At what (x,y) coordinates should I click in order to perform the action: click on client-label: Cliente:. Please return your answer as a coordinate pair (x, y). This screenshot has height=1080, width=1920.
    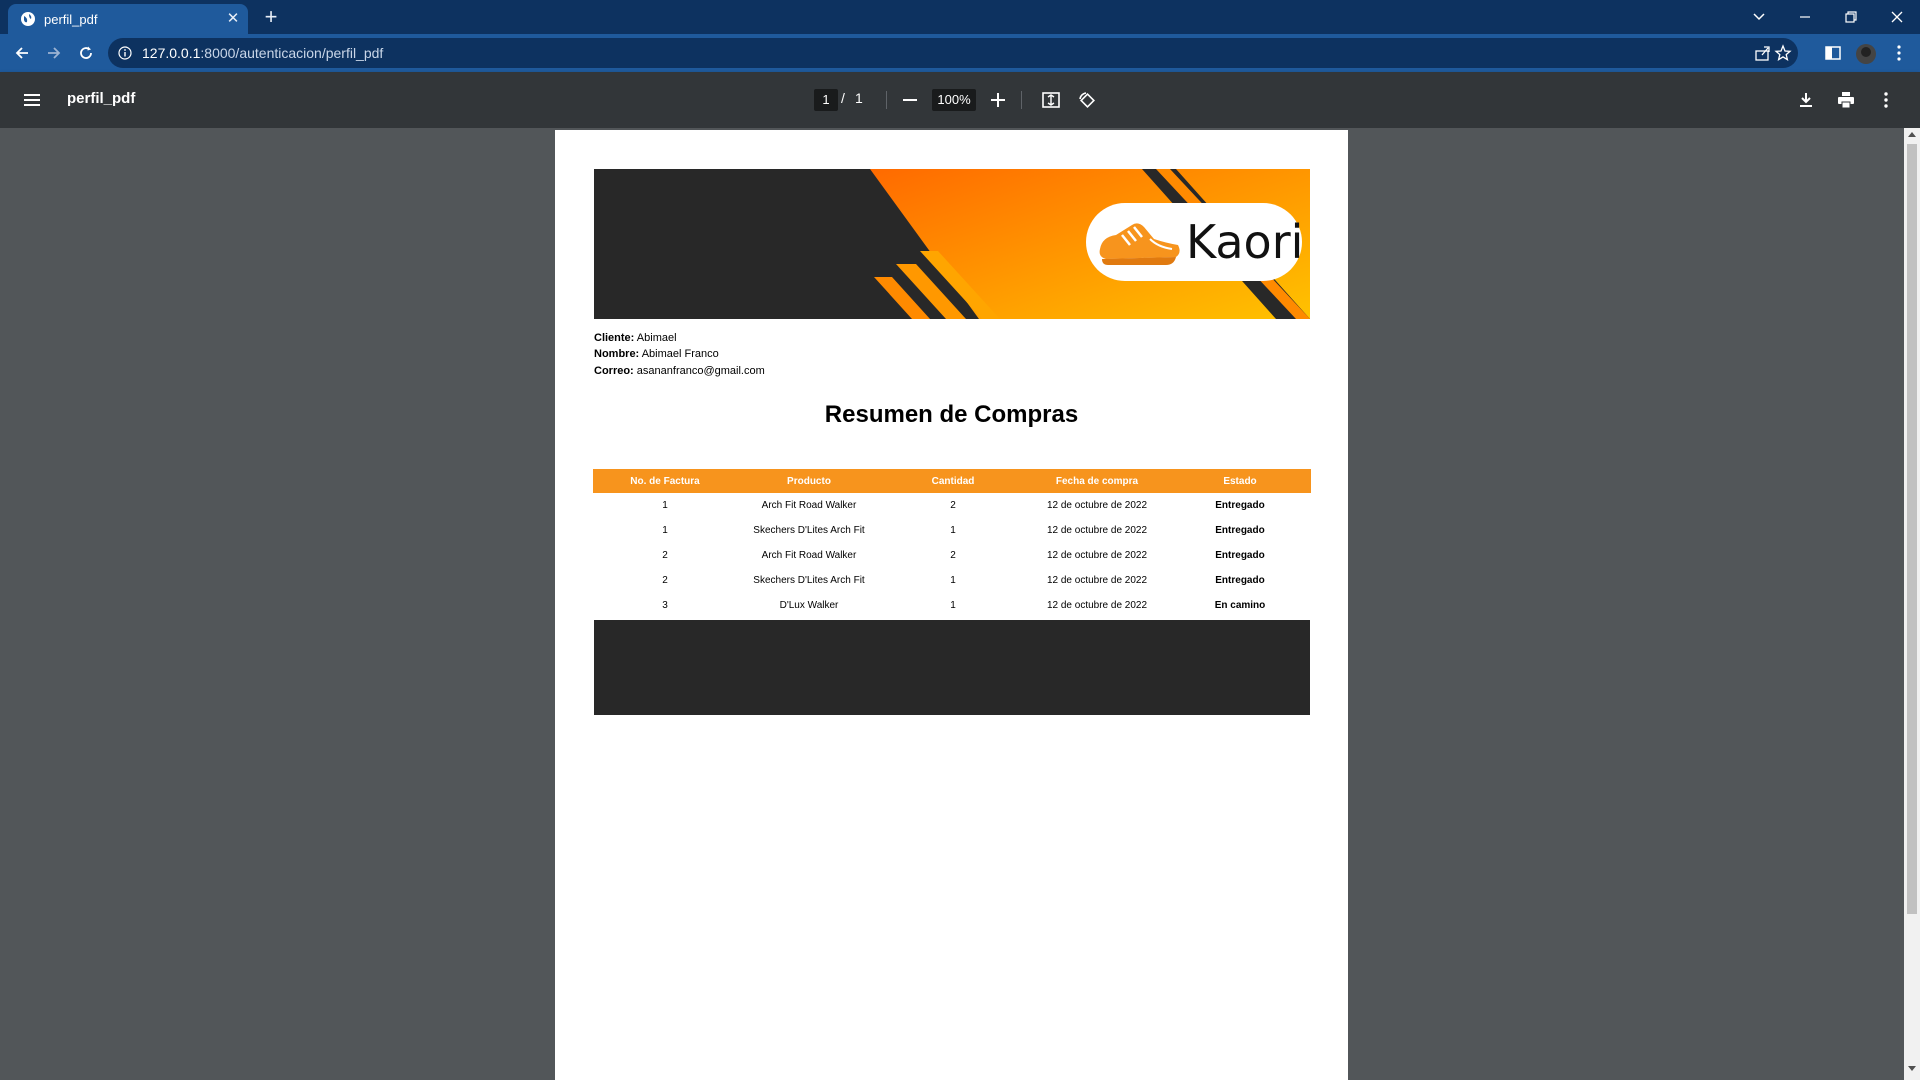
    Looking at the image, I should click on (614, 338).